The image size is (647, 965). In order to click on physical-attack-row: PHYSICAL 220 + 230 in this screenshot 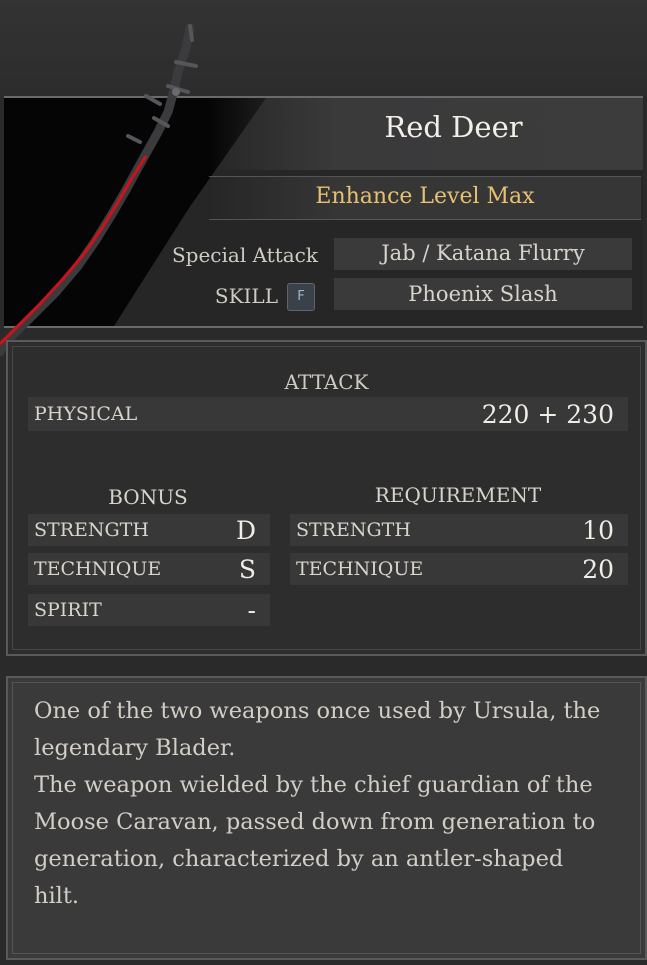, I will do `click(328, 414)`.